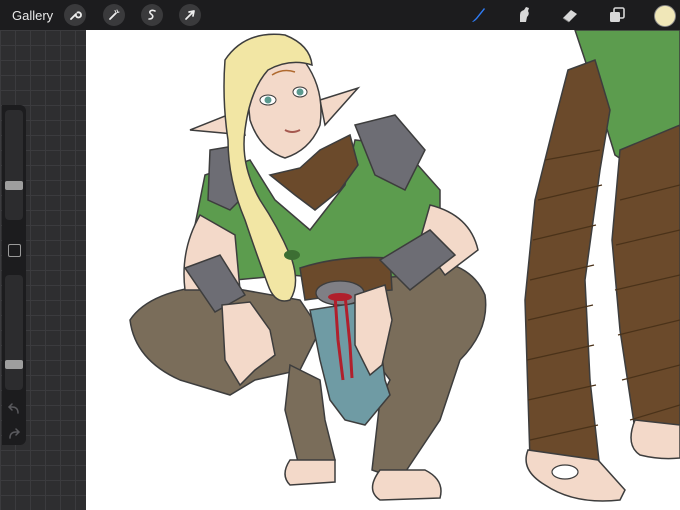 The image size is (680, 510). Describe the element at coordinates (665, 16) in the screenshot. I see `color-swatch-button` at that location.